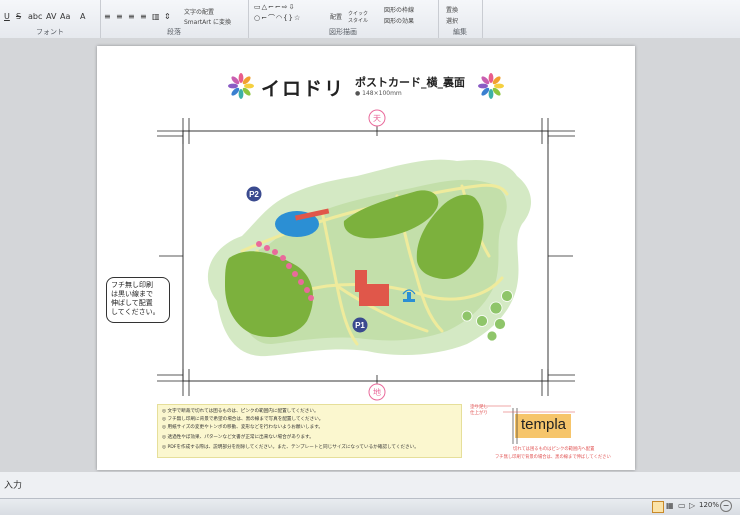  What do you see at coordinates (377, 118) in the screenshot?
I see `top-mark-label: 天` at bounding box center [377, 118].